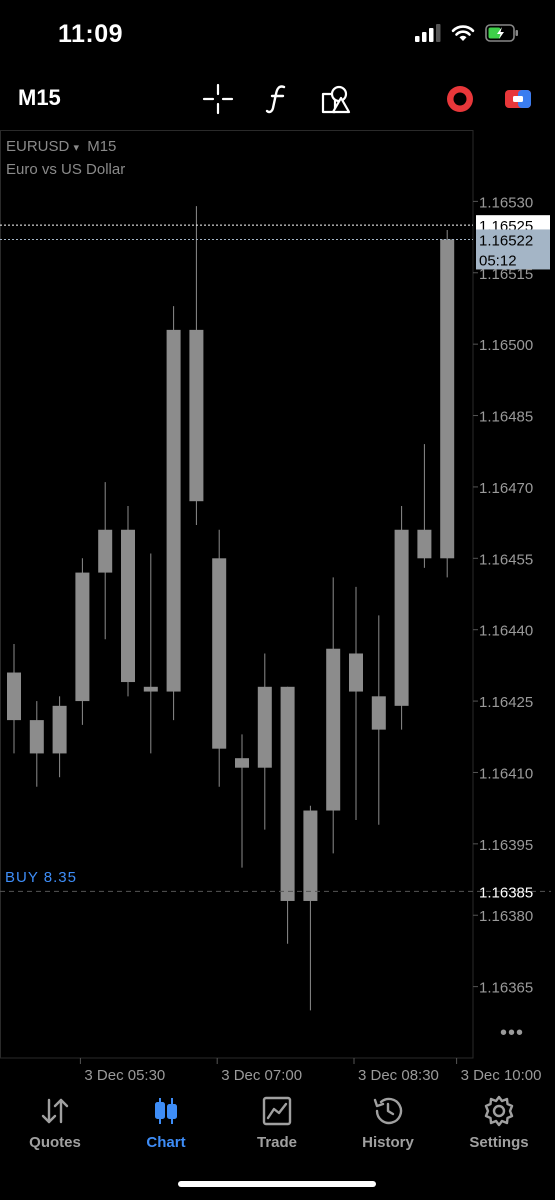 This screenshot has height=1200, width=555. What do you see at coordinates (506, 559) in the screenshot?
I see `y-tick-label: 1.16455` at bounding box center [506, 559].